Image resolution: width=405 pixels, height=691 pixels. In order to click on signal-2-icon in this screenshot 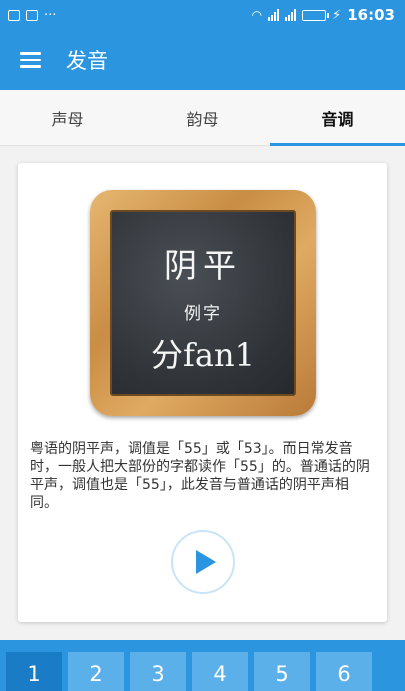, I will do `click(291, 15)`.